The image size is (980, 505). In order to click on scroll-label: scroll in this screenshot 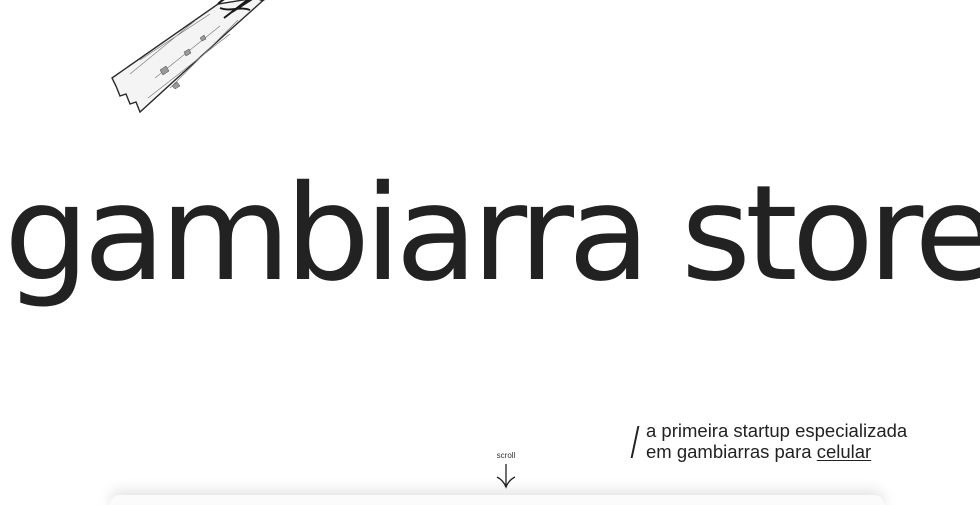, I will do `click(506, 455)`.